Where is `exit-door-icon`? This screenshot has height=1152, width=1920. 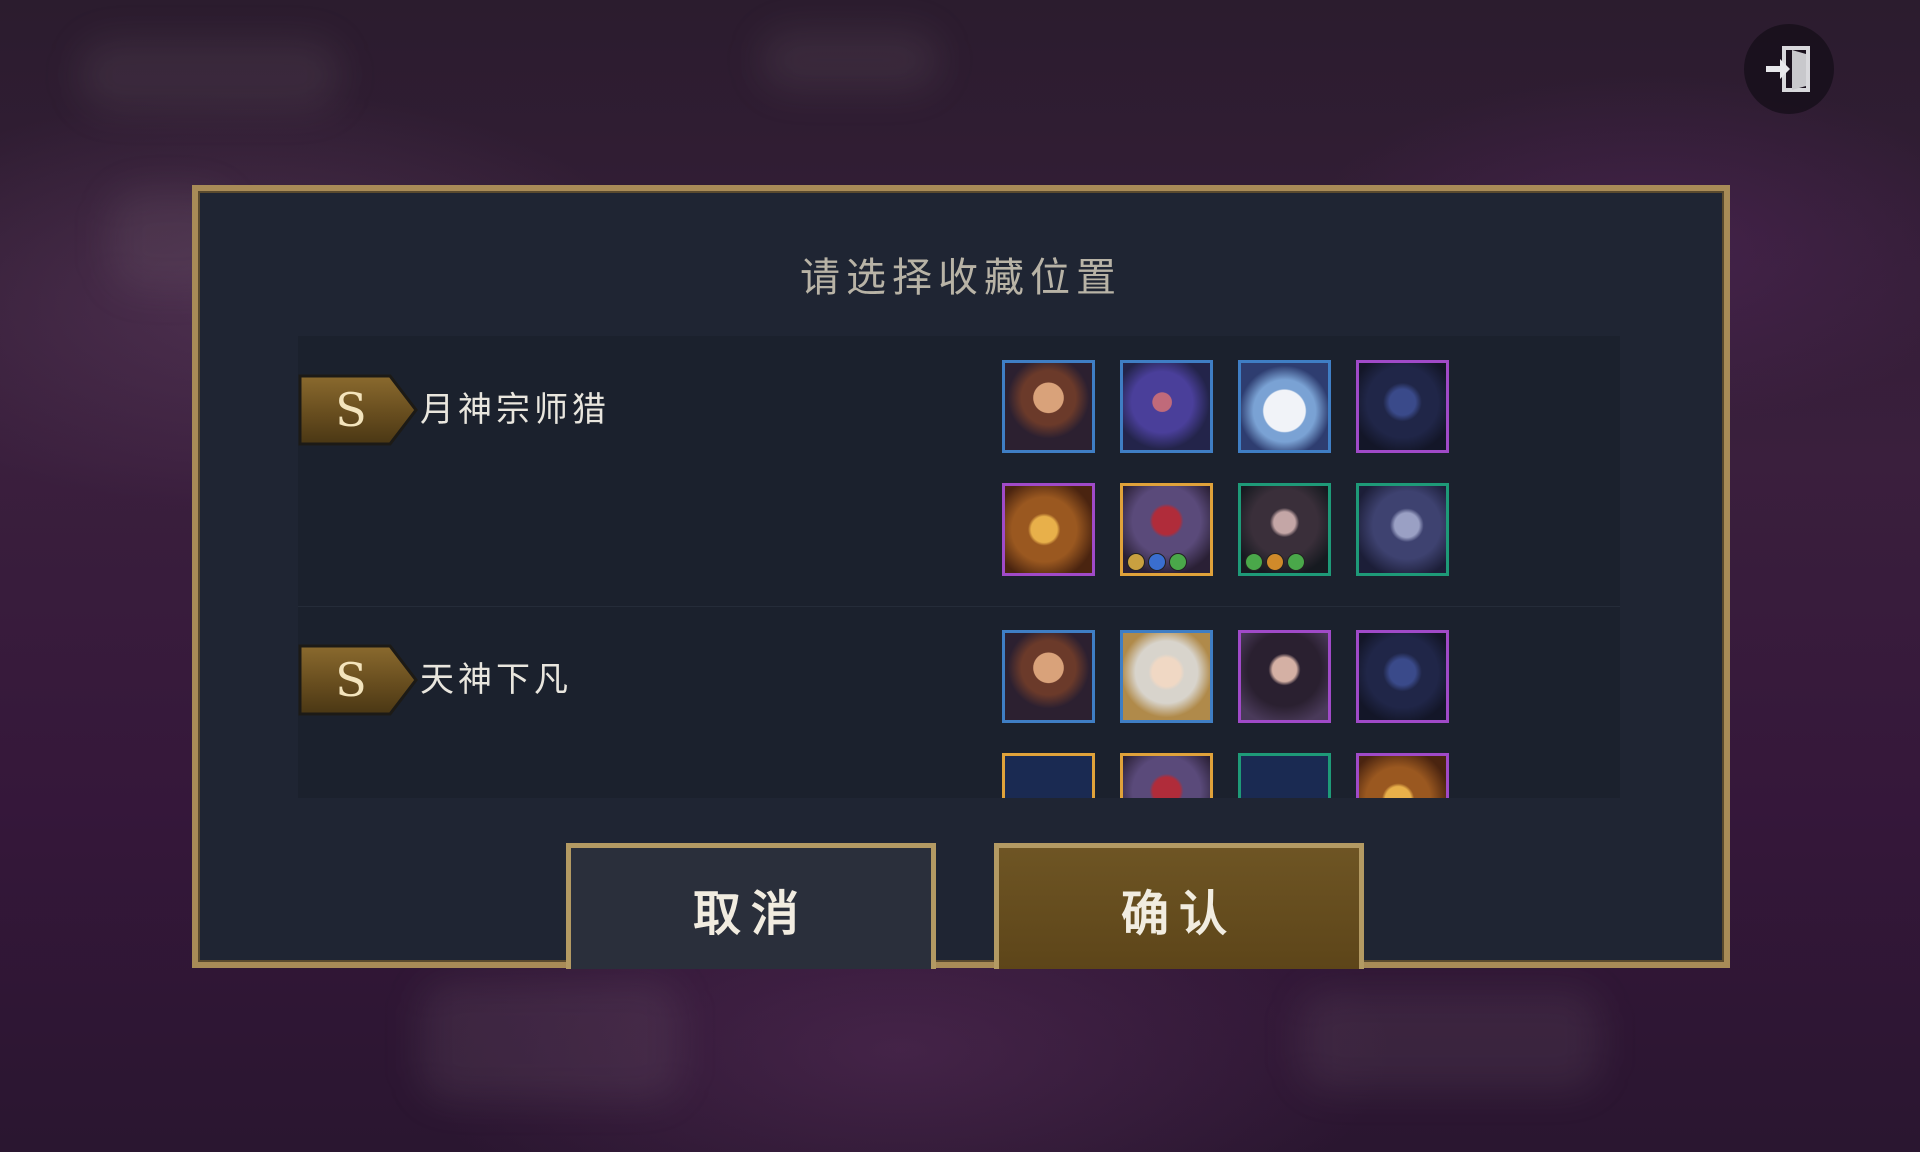 exit-door-icon is located at coordinates (1788, 69).